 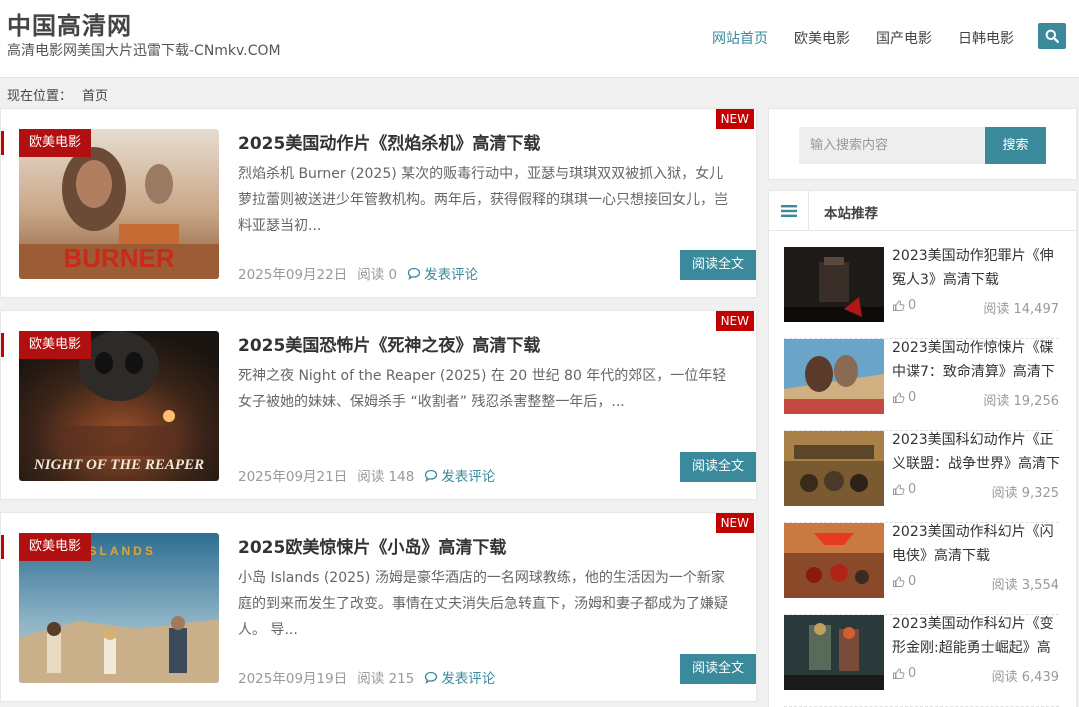 What do you see at coordinates (389, 141) in the screenshot?
I see `post-title: 2025美国动作片《烈焰杀机》高清下载` at bounding box center [389, 141].